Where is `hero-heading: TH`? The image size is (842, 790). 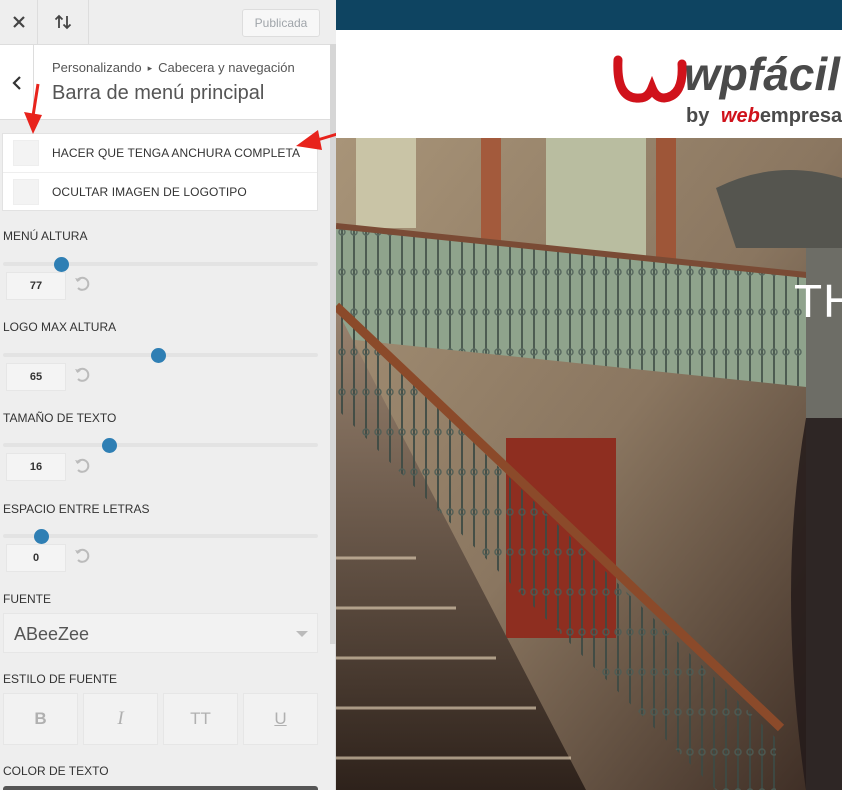 hero-heading: TH is located at coordinates (818, 301).